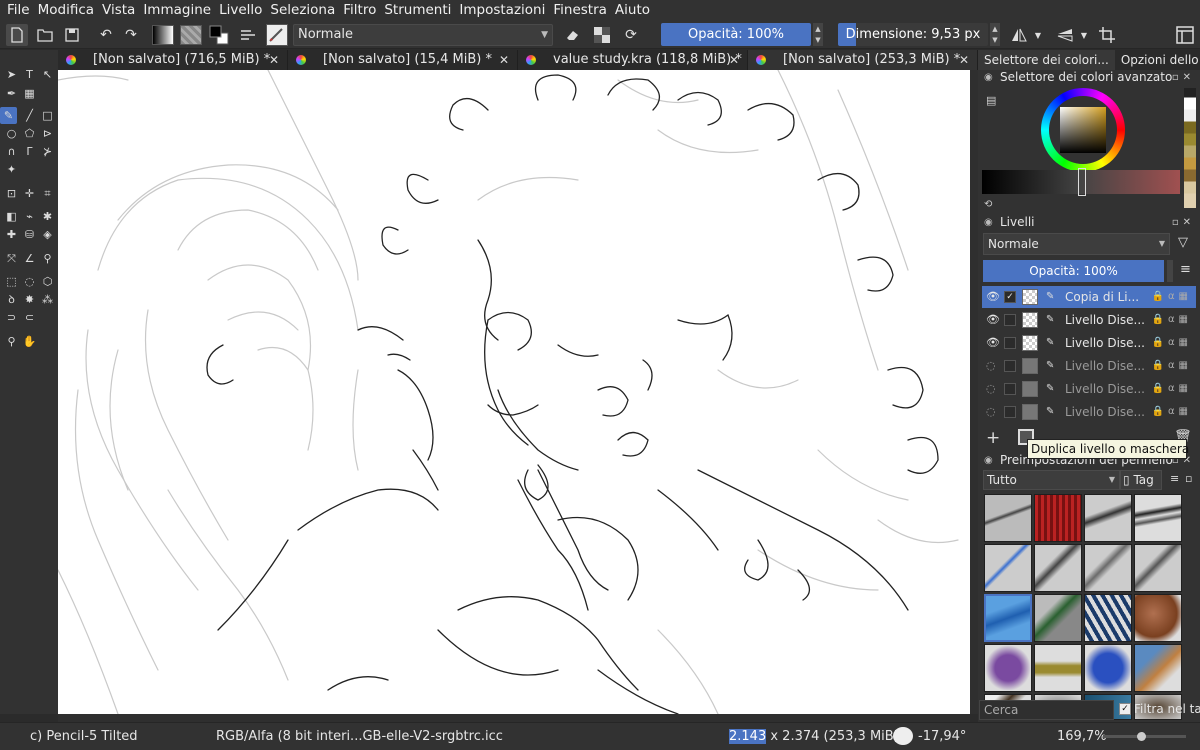 This screenshot has width=1200, height=750. I want to click on zoom-slider-handle, so click(1141, 736).